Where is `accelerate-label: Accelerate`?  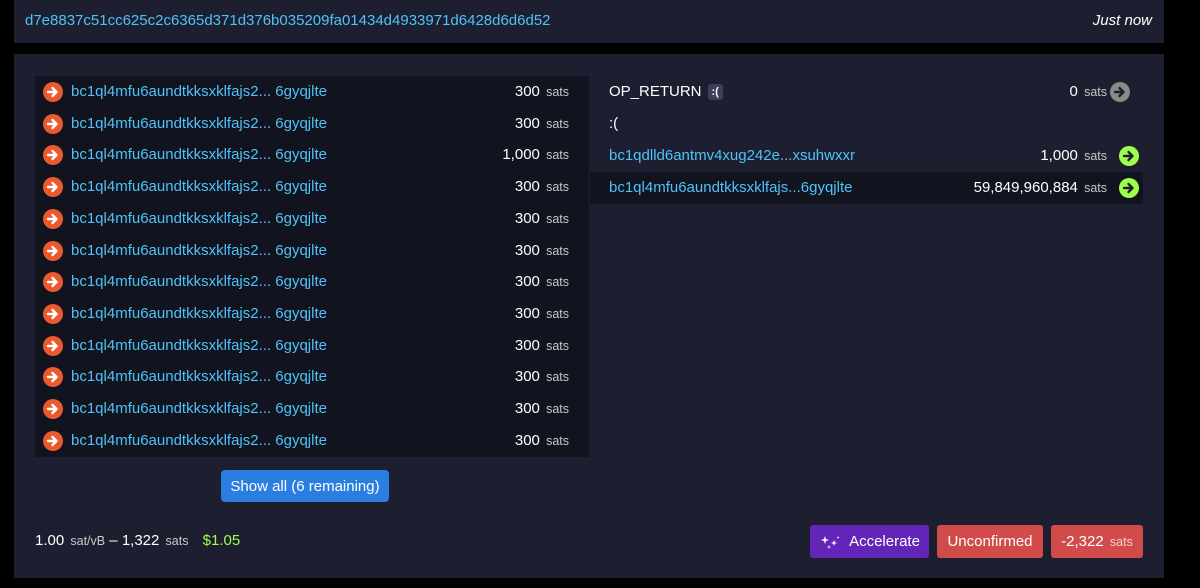
accelerate-label: Accelerate is located at coordinates (884, 541).